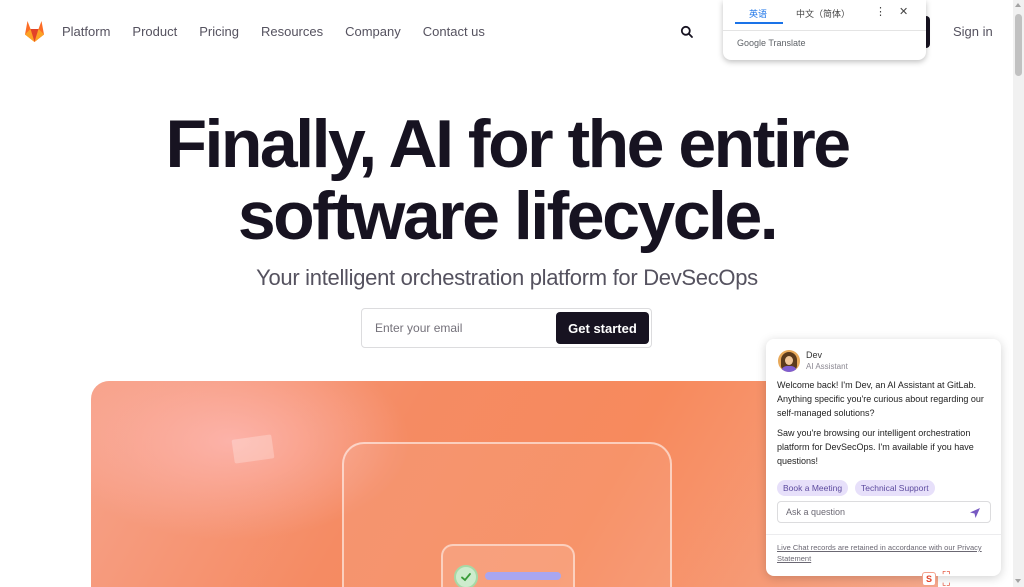 Image resolution: width=1024 pixels, height=587 pixels. Describe the element at coordinates (459, 328) in the screenshot. I see `email-input` at that location.